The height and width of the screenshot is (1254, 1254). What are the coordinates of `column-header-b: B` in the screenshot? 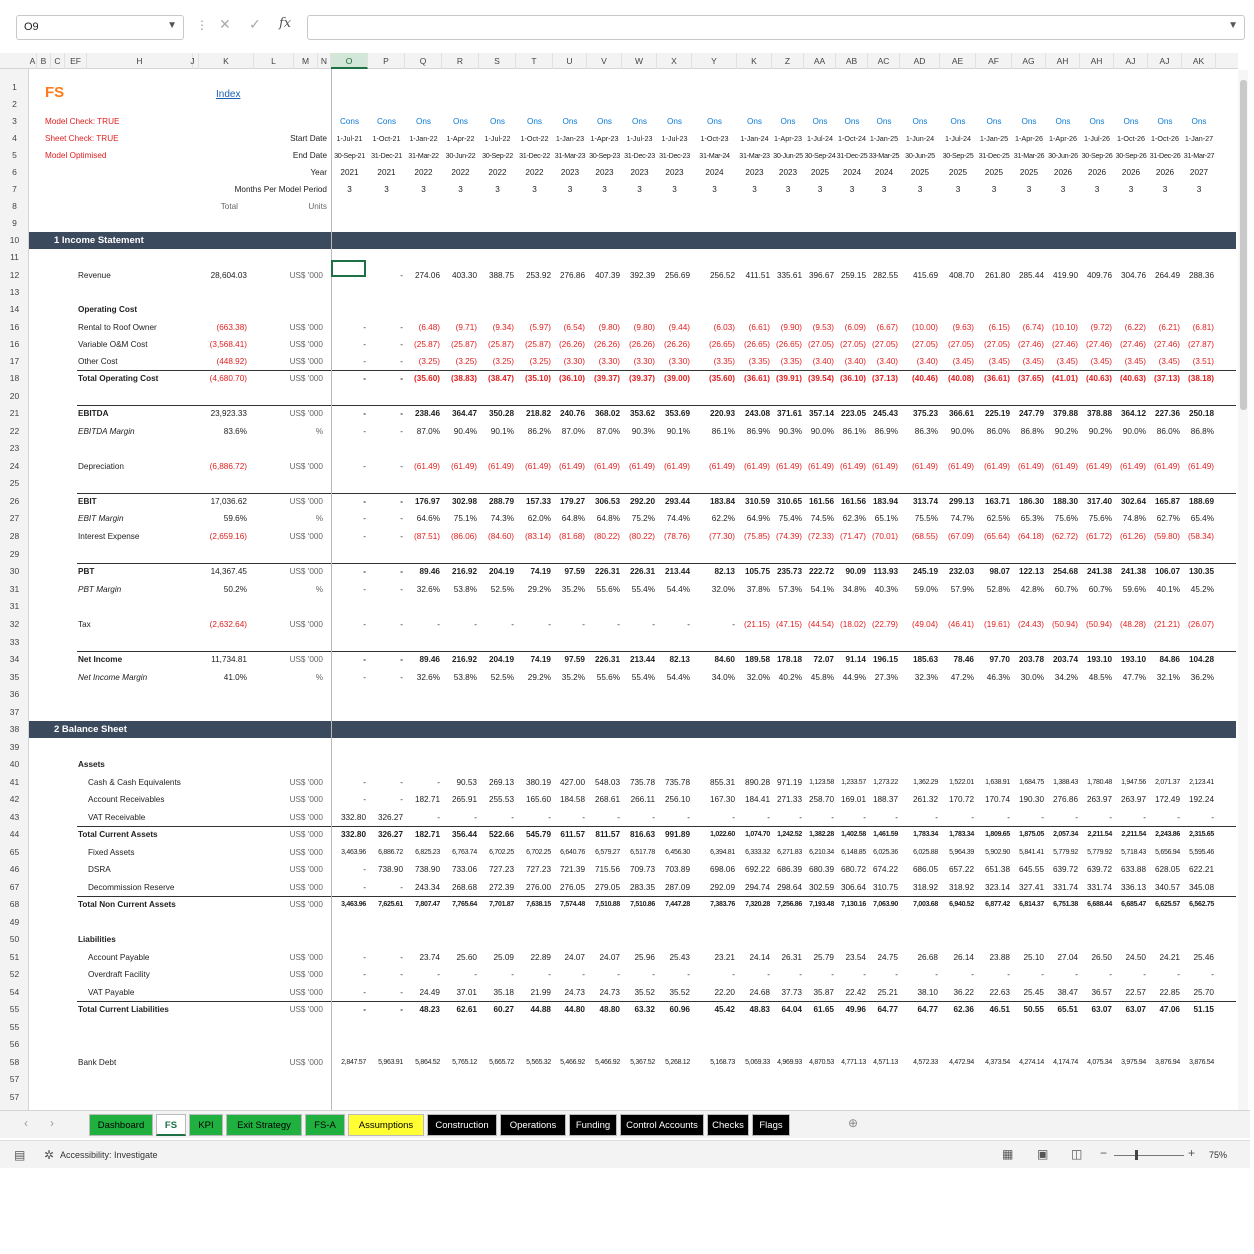 It's located at (44, 61).